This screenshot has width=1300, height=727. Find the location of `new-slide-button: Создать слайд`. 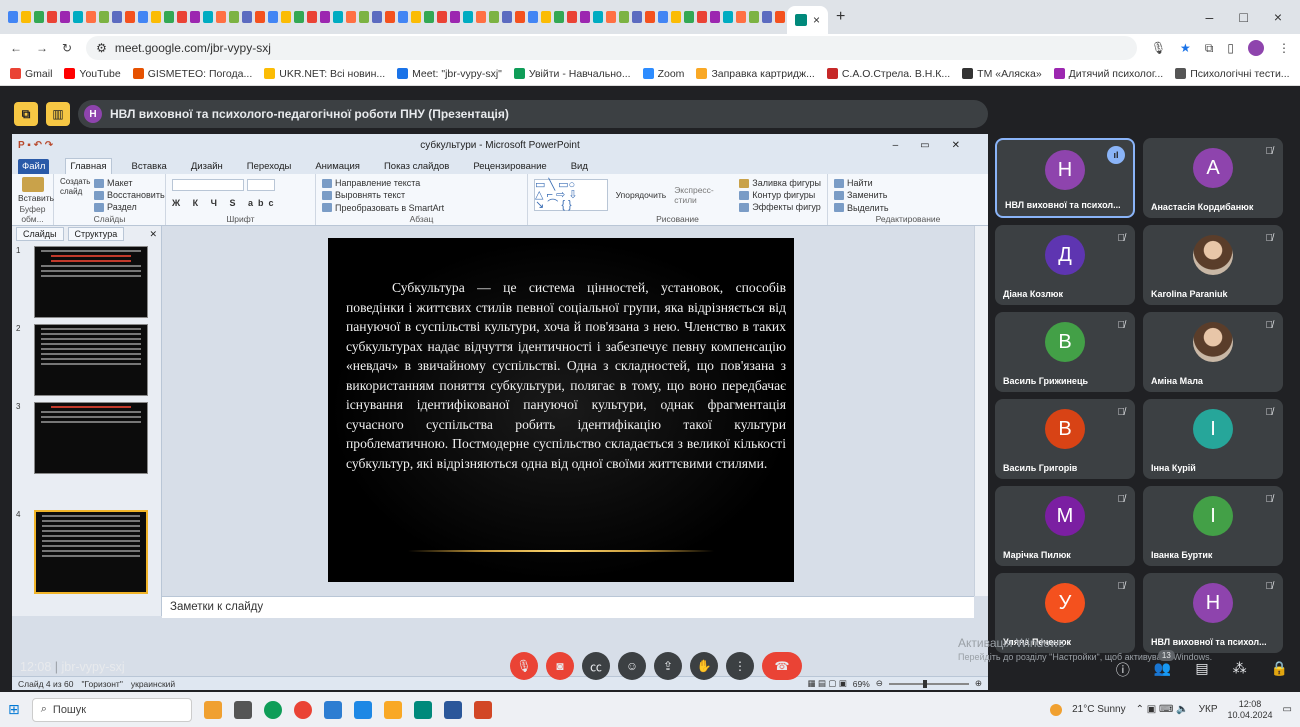

new-slide-button: Создать слайд is located at coordinates (75, 195).